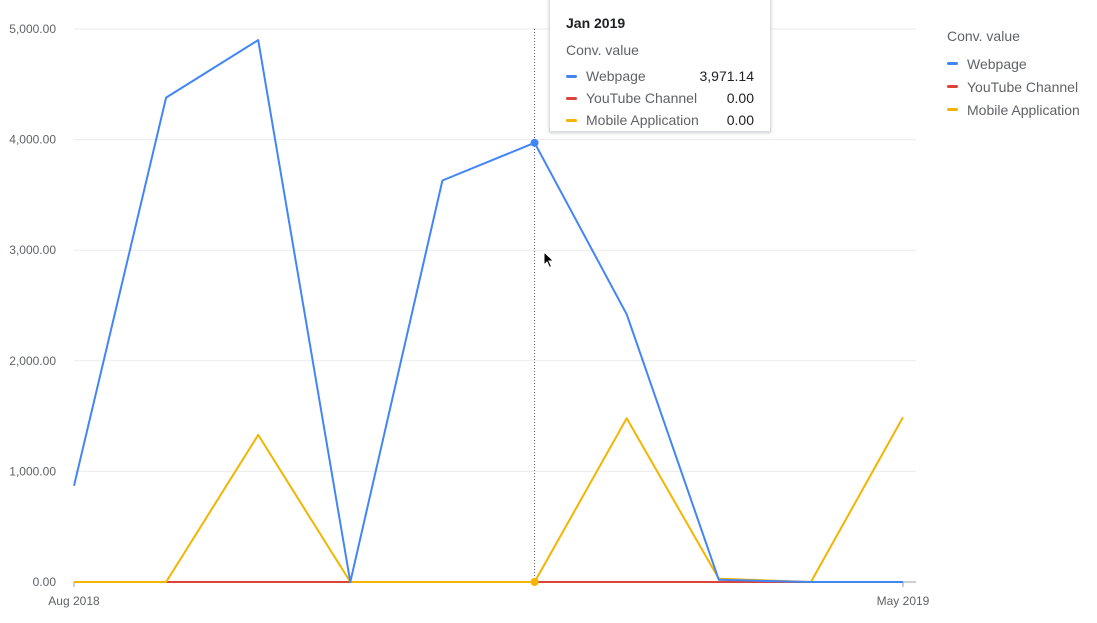 The image size is (1097, 623). Describe the element at coordinates (952, 109) in the screenshot. I see `legend-swatch-mobile-application` at that location.